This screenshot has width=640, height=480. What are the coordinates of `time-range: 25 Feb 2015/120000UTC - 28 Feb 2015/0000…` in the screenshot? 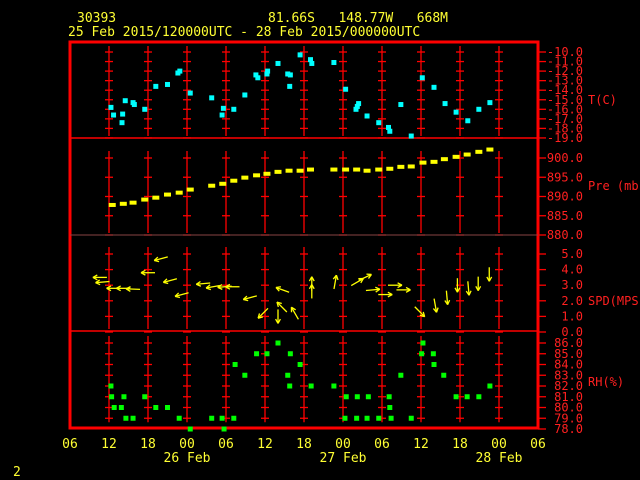 It's located at (244, 32).